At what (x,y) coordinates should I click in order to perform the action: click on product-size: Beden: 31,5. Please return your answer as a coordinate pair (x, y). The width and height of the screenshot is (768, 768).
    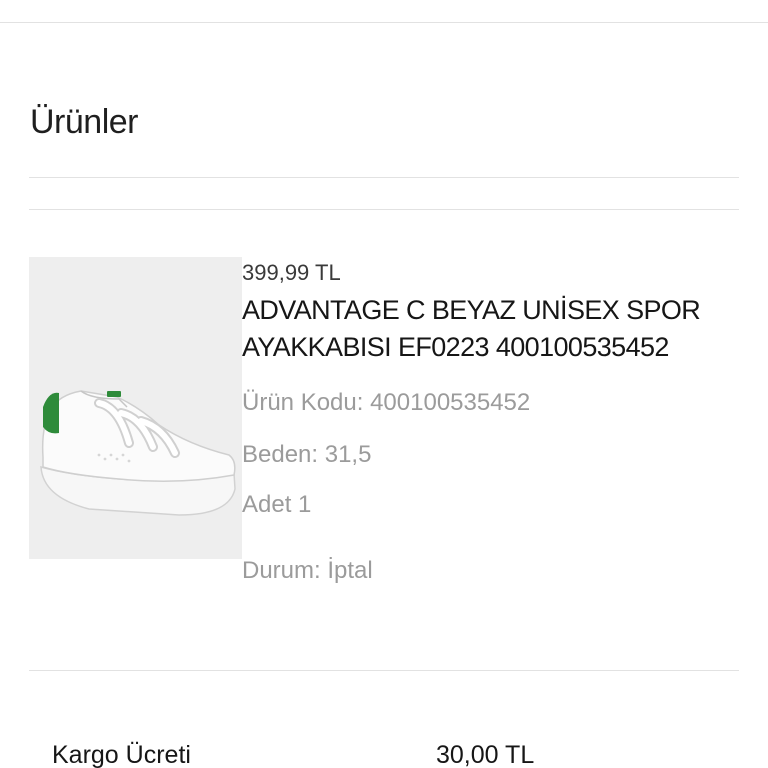
    Looking at the image, I should click on (307, 454).